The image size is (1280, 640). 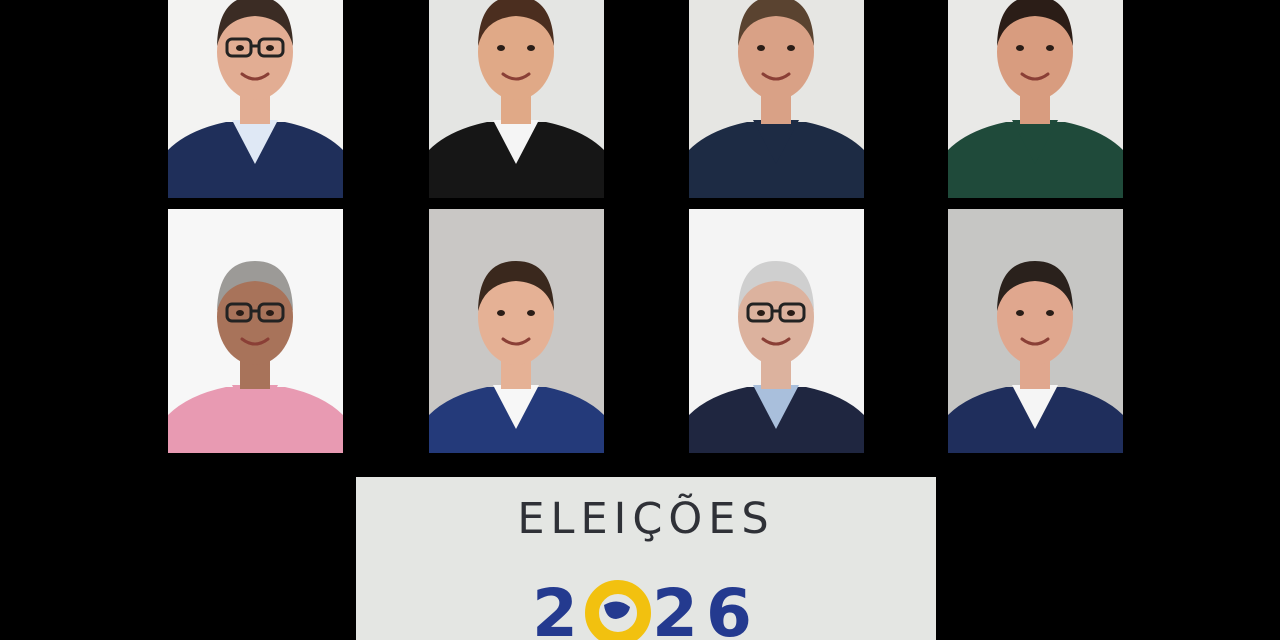 What do you see at coordinates (618, 610) in the screenshot?
I see `year-zero-shape` at bounding box center [618, 610].